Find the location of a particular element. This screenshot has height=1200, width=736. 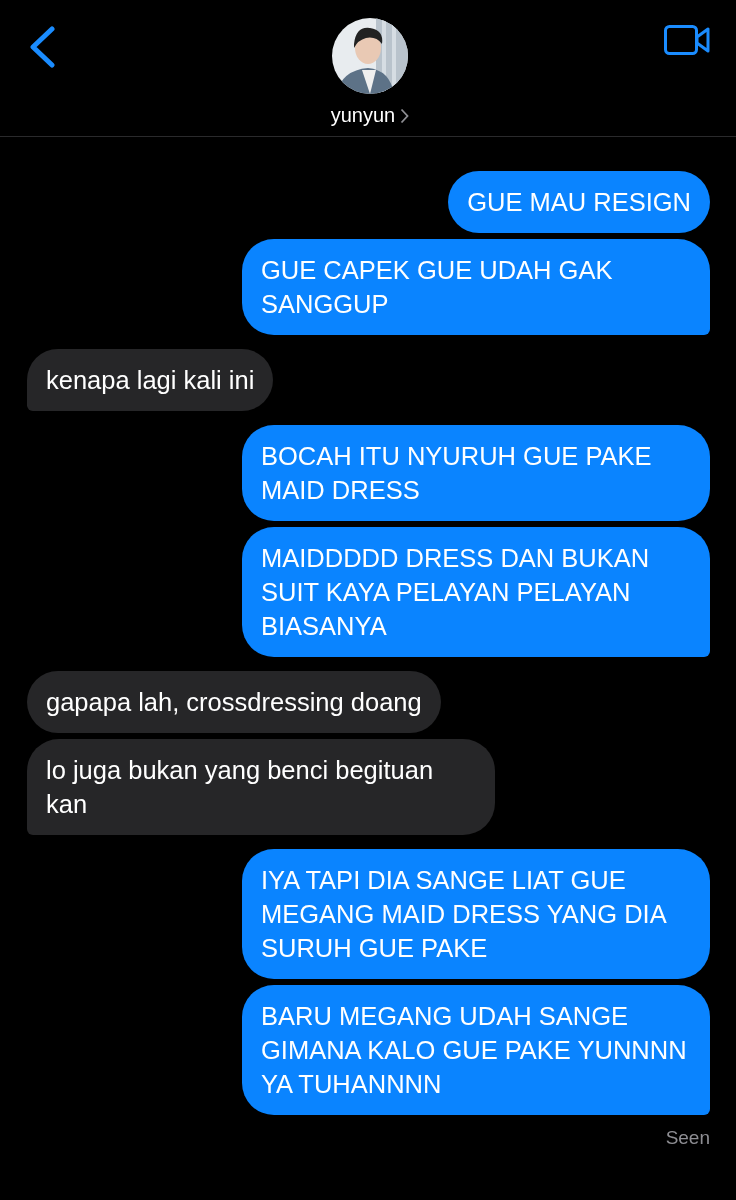

message-bubble: GUE MAU RESIGN is located at coordinates (579, 202).